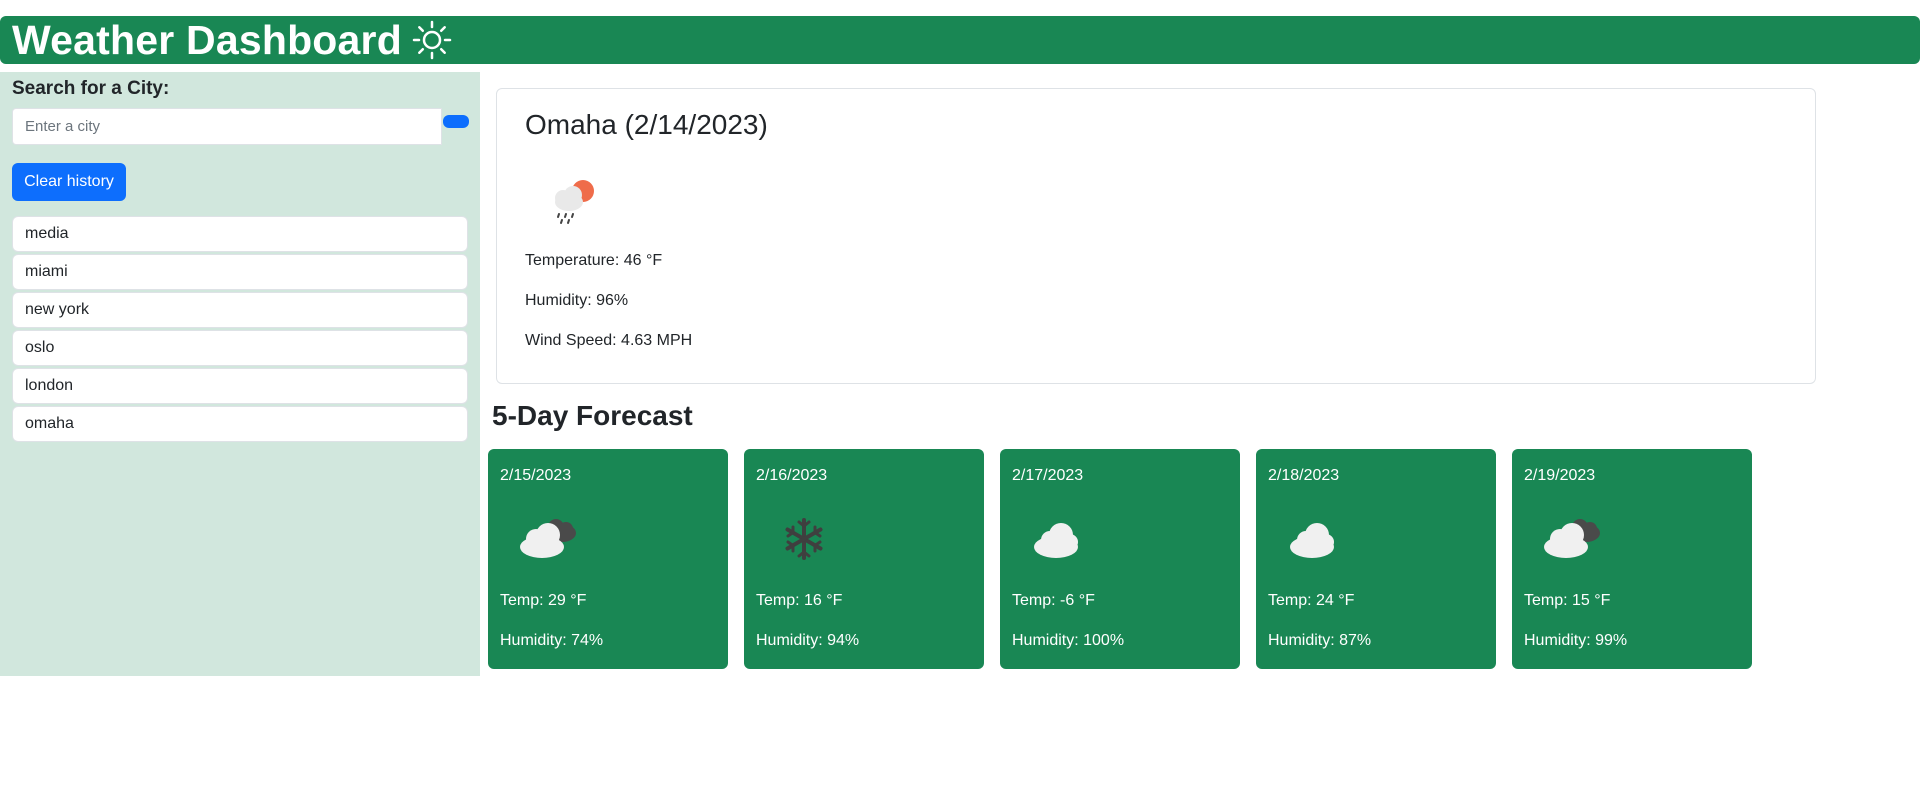 The width and height of the screenshot is (1920, 794). I want to click on forecast-humidity: Humidity: 94%, so click(808, 640).